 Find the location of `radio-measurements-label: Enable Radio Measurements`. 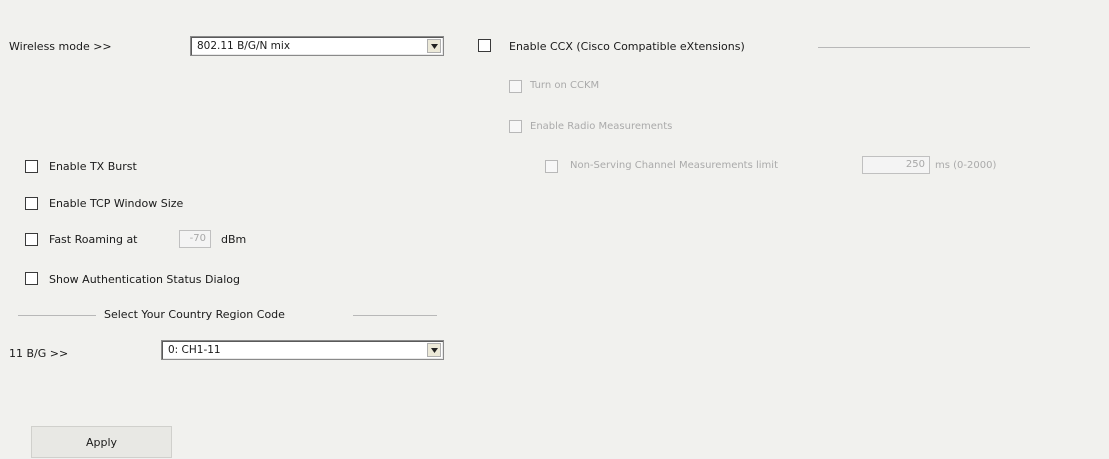

radio-measurements-label: Enable Radio Measurements is located at coordinates (601, 126).